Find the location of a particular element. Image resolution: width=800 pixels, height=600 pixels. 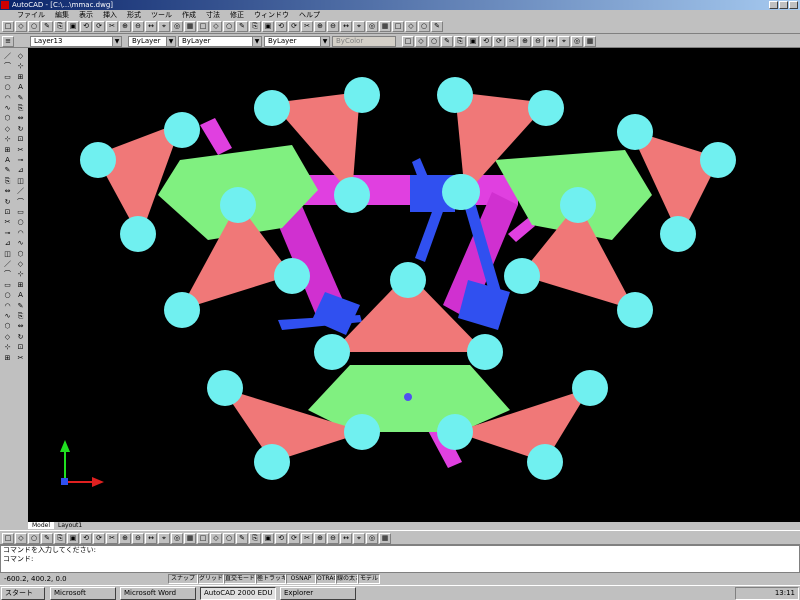

view-tool-icon: ⌖ is located at coordinates (564, 41).